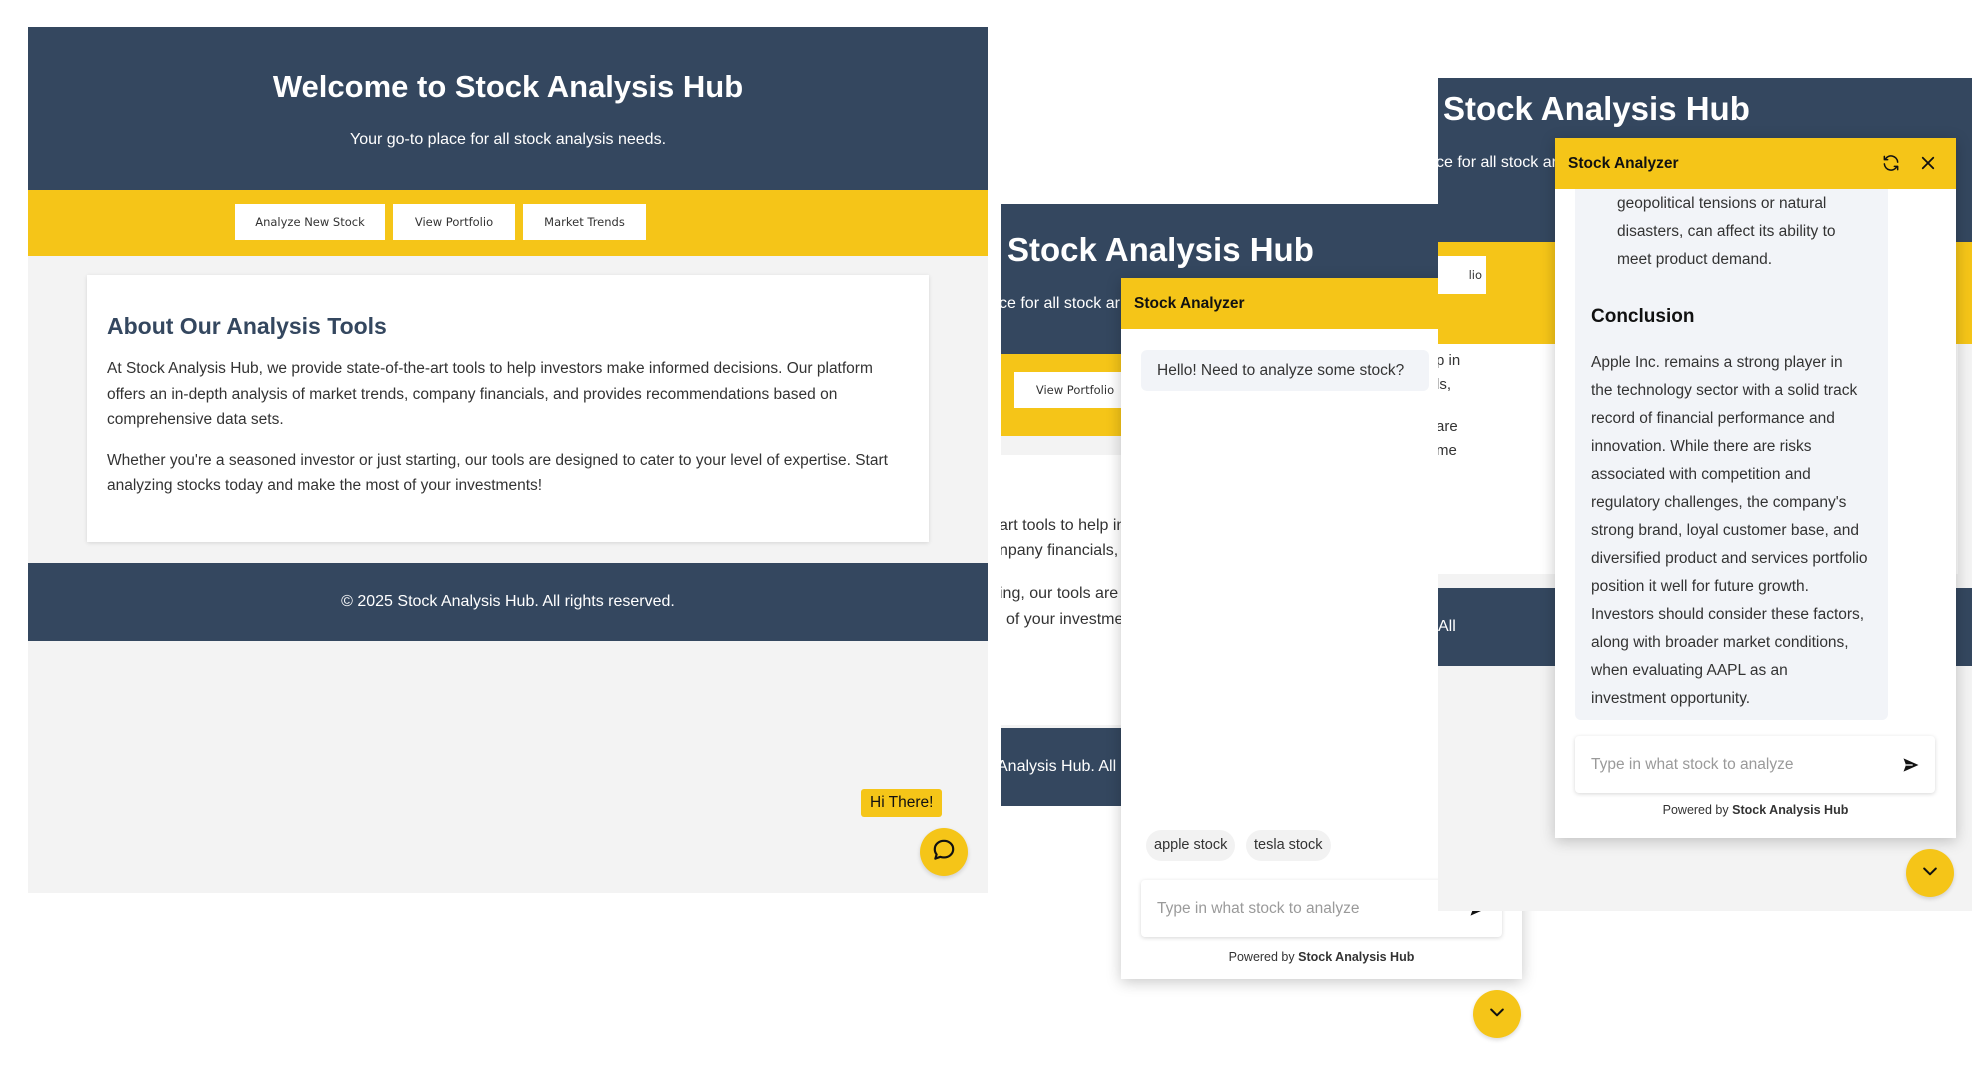 The height and width of the screenshot is (1080, 1980). What do you see at coordinates (584, 222) in the screenshot?
I see `market-trends-button: Market Trends` at bounding box center [584, 222].